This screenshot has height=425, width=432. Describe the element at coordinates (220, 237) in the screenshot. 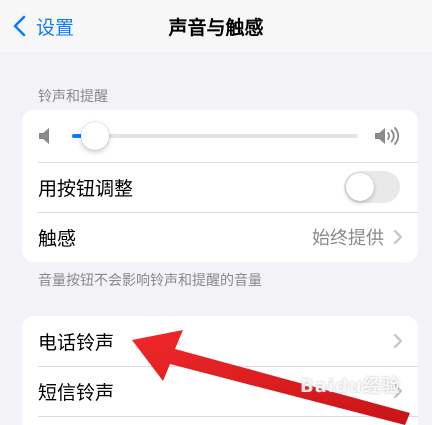

I see `haptics-row: 触感 始终提供` at that location.